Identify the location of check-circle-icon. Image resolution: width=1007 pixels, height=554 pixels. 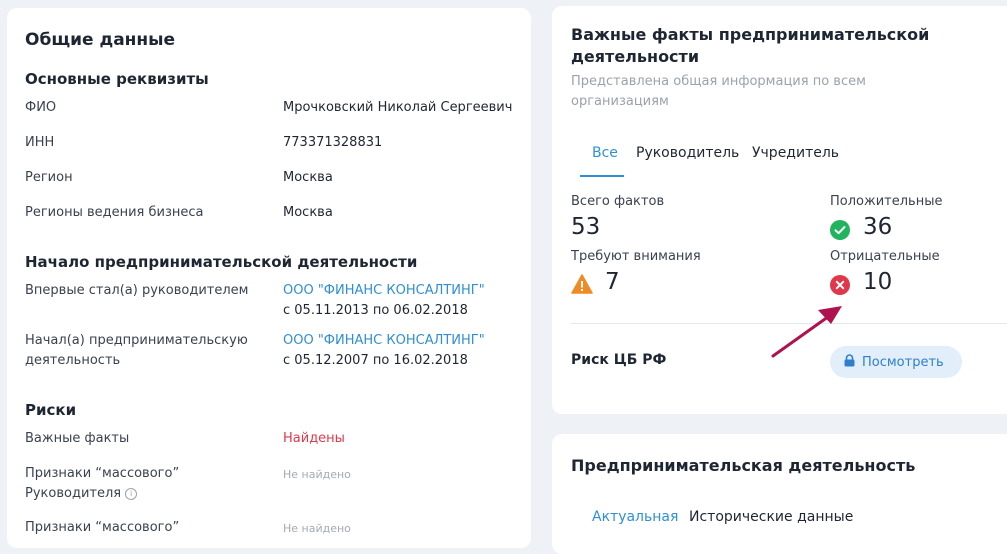
(840, 232).